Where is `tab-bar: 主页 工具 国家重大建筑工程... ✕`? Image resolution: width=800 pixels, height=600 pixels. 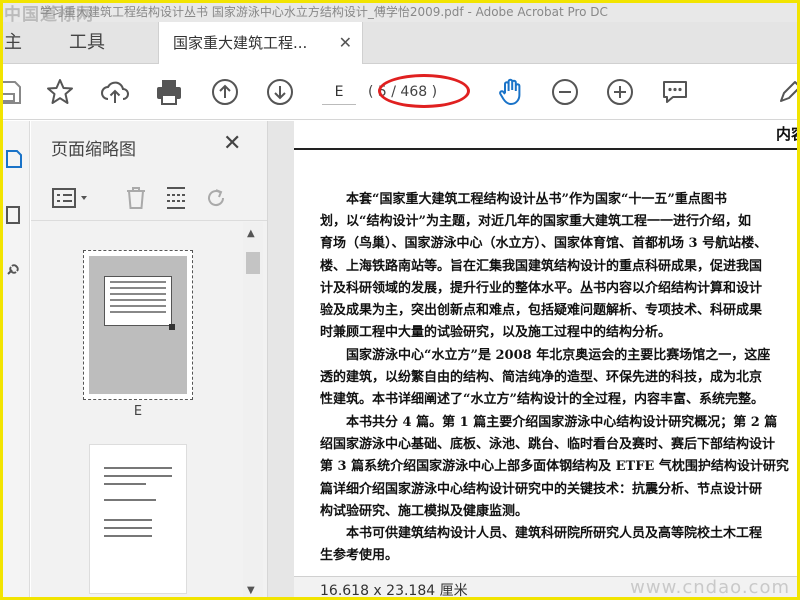
tab-bar: 主页 工具 国家重大建筑工程... ✕ is located at coordinates (400, 58).